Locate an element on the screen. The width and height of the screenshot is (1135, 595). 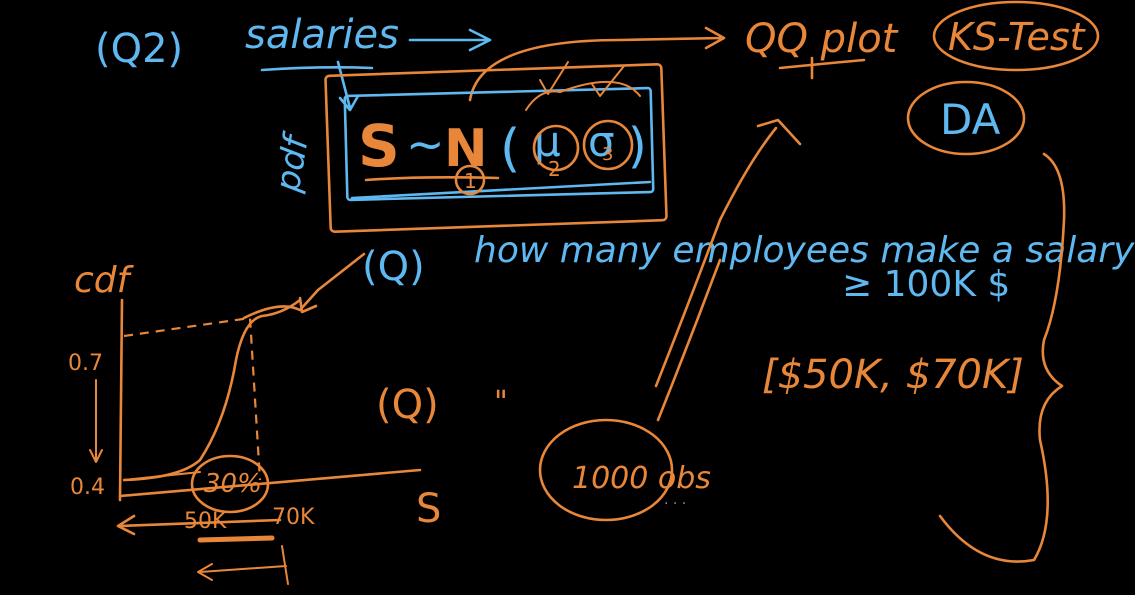
ks-test-label: KS-Test is located at coordinates (1017, 37).